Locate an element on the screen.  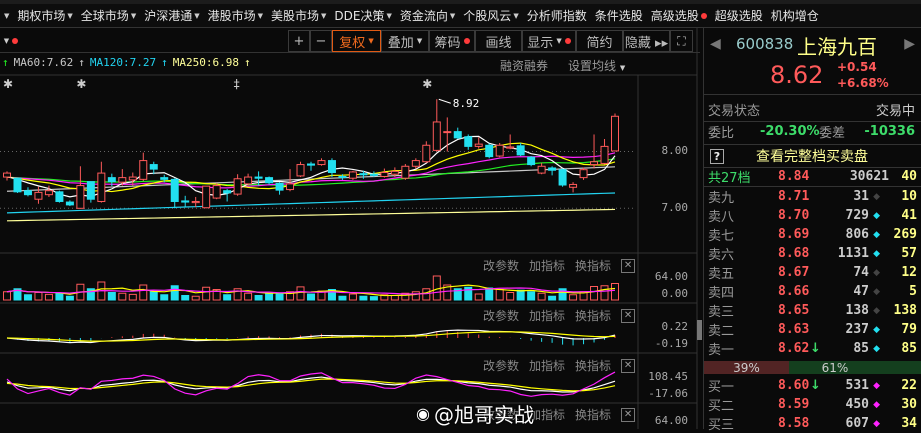
count: 138 is located at coordinates (905, 310).